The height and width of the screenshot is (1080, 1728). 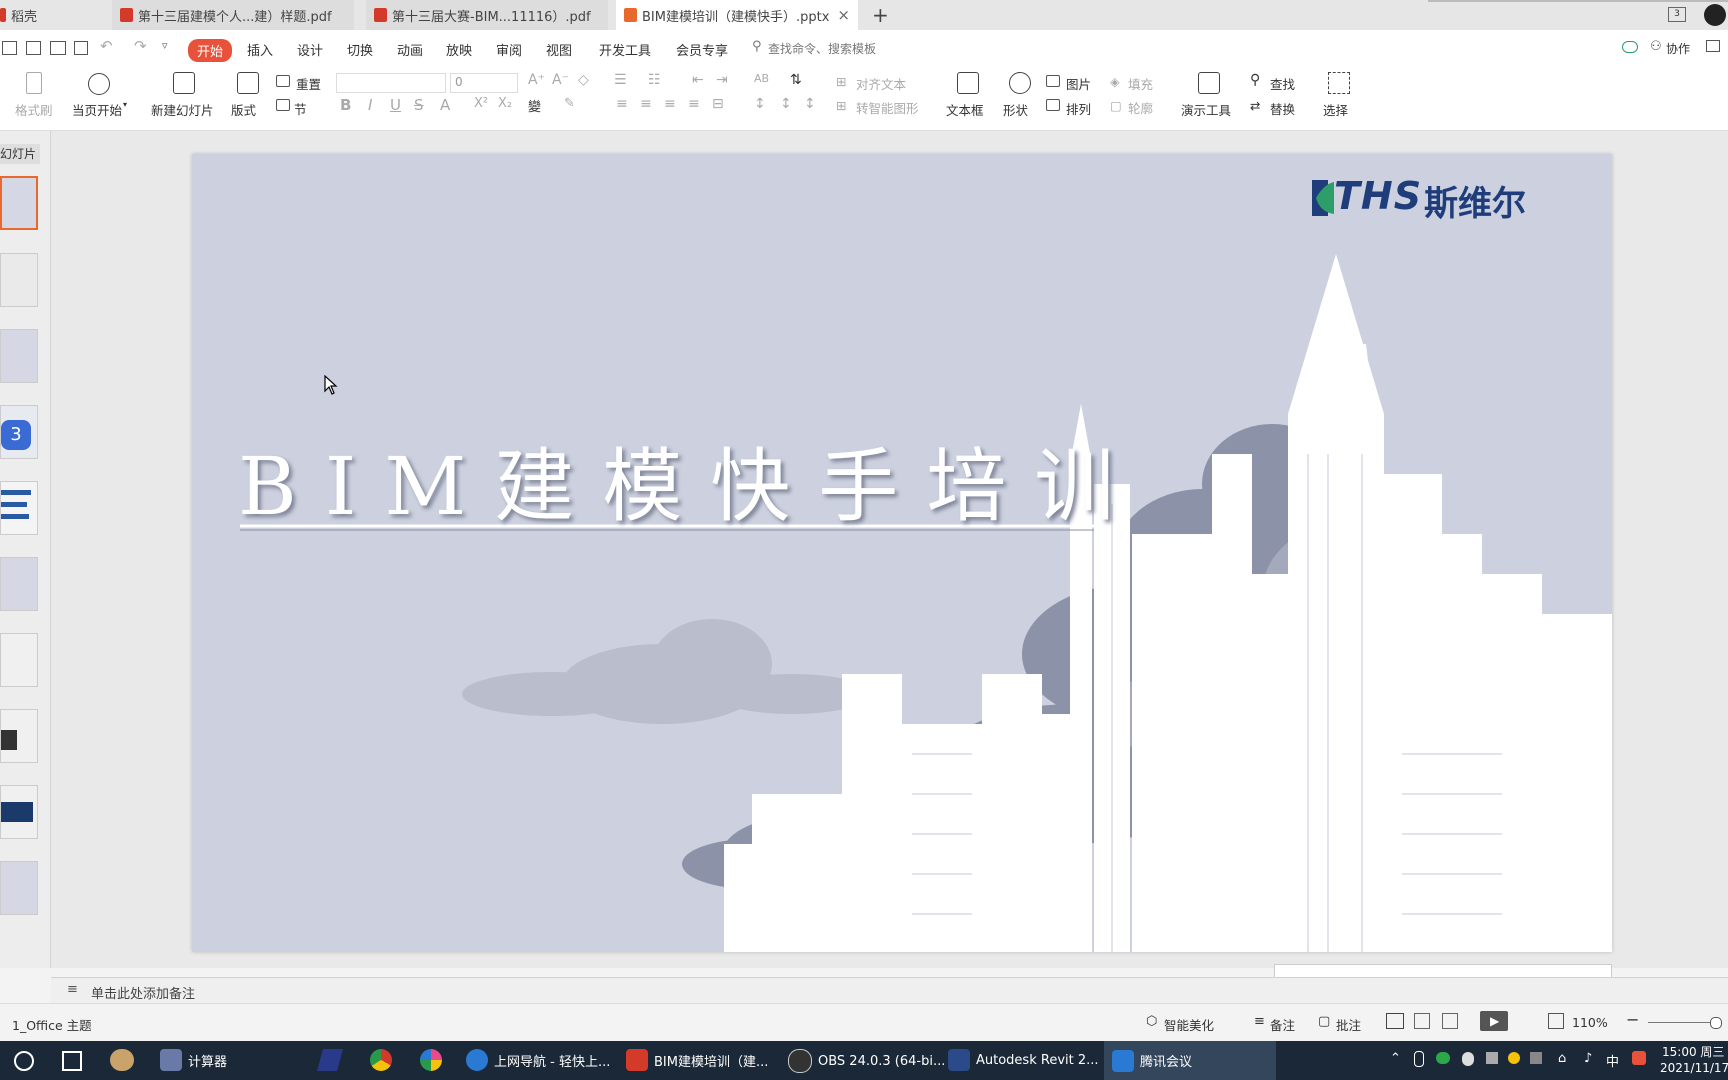 What do you see at coordinates (1395, 1021) in the screenshot?
I see `normal-view-icon` at bounding box center [1395, 1021].